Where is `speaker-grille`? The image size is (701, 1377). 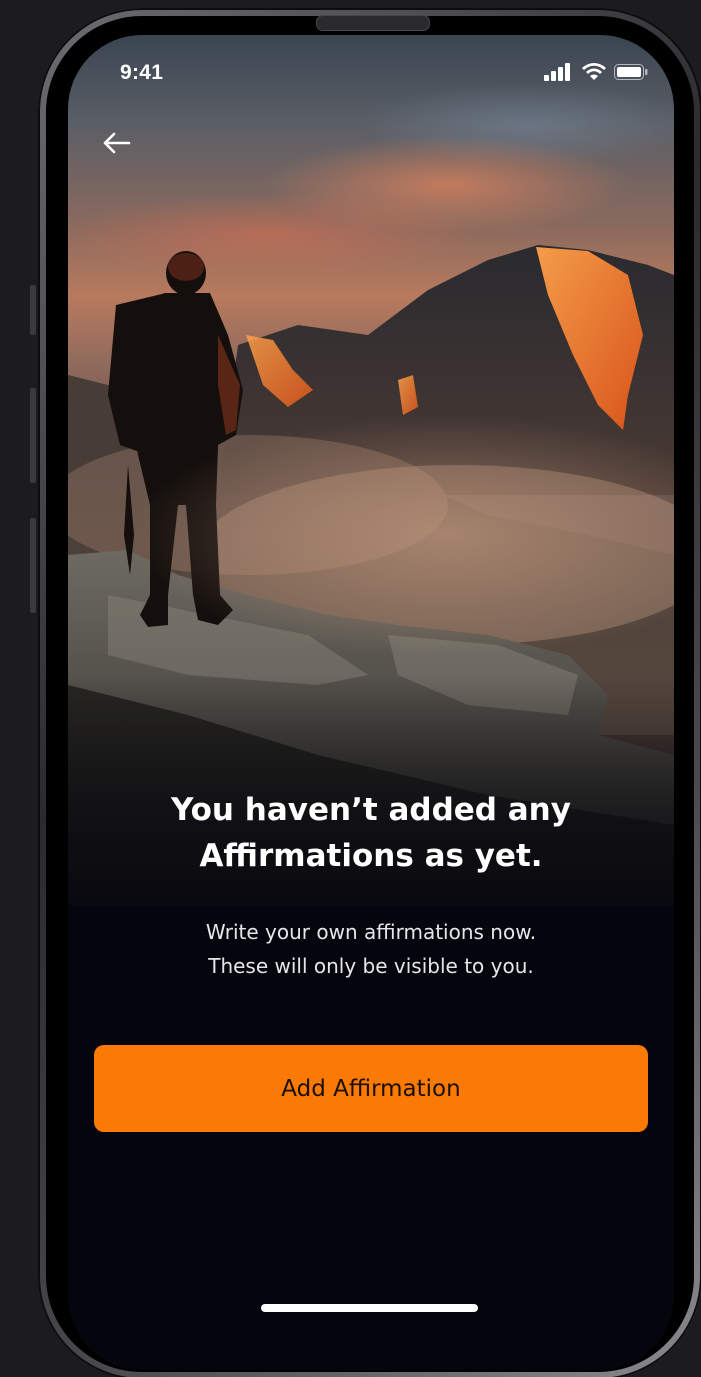 speaker-grille is located at coordinates (373, 23).